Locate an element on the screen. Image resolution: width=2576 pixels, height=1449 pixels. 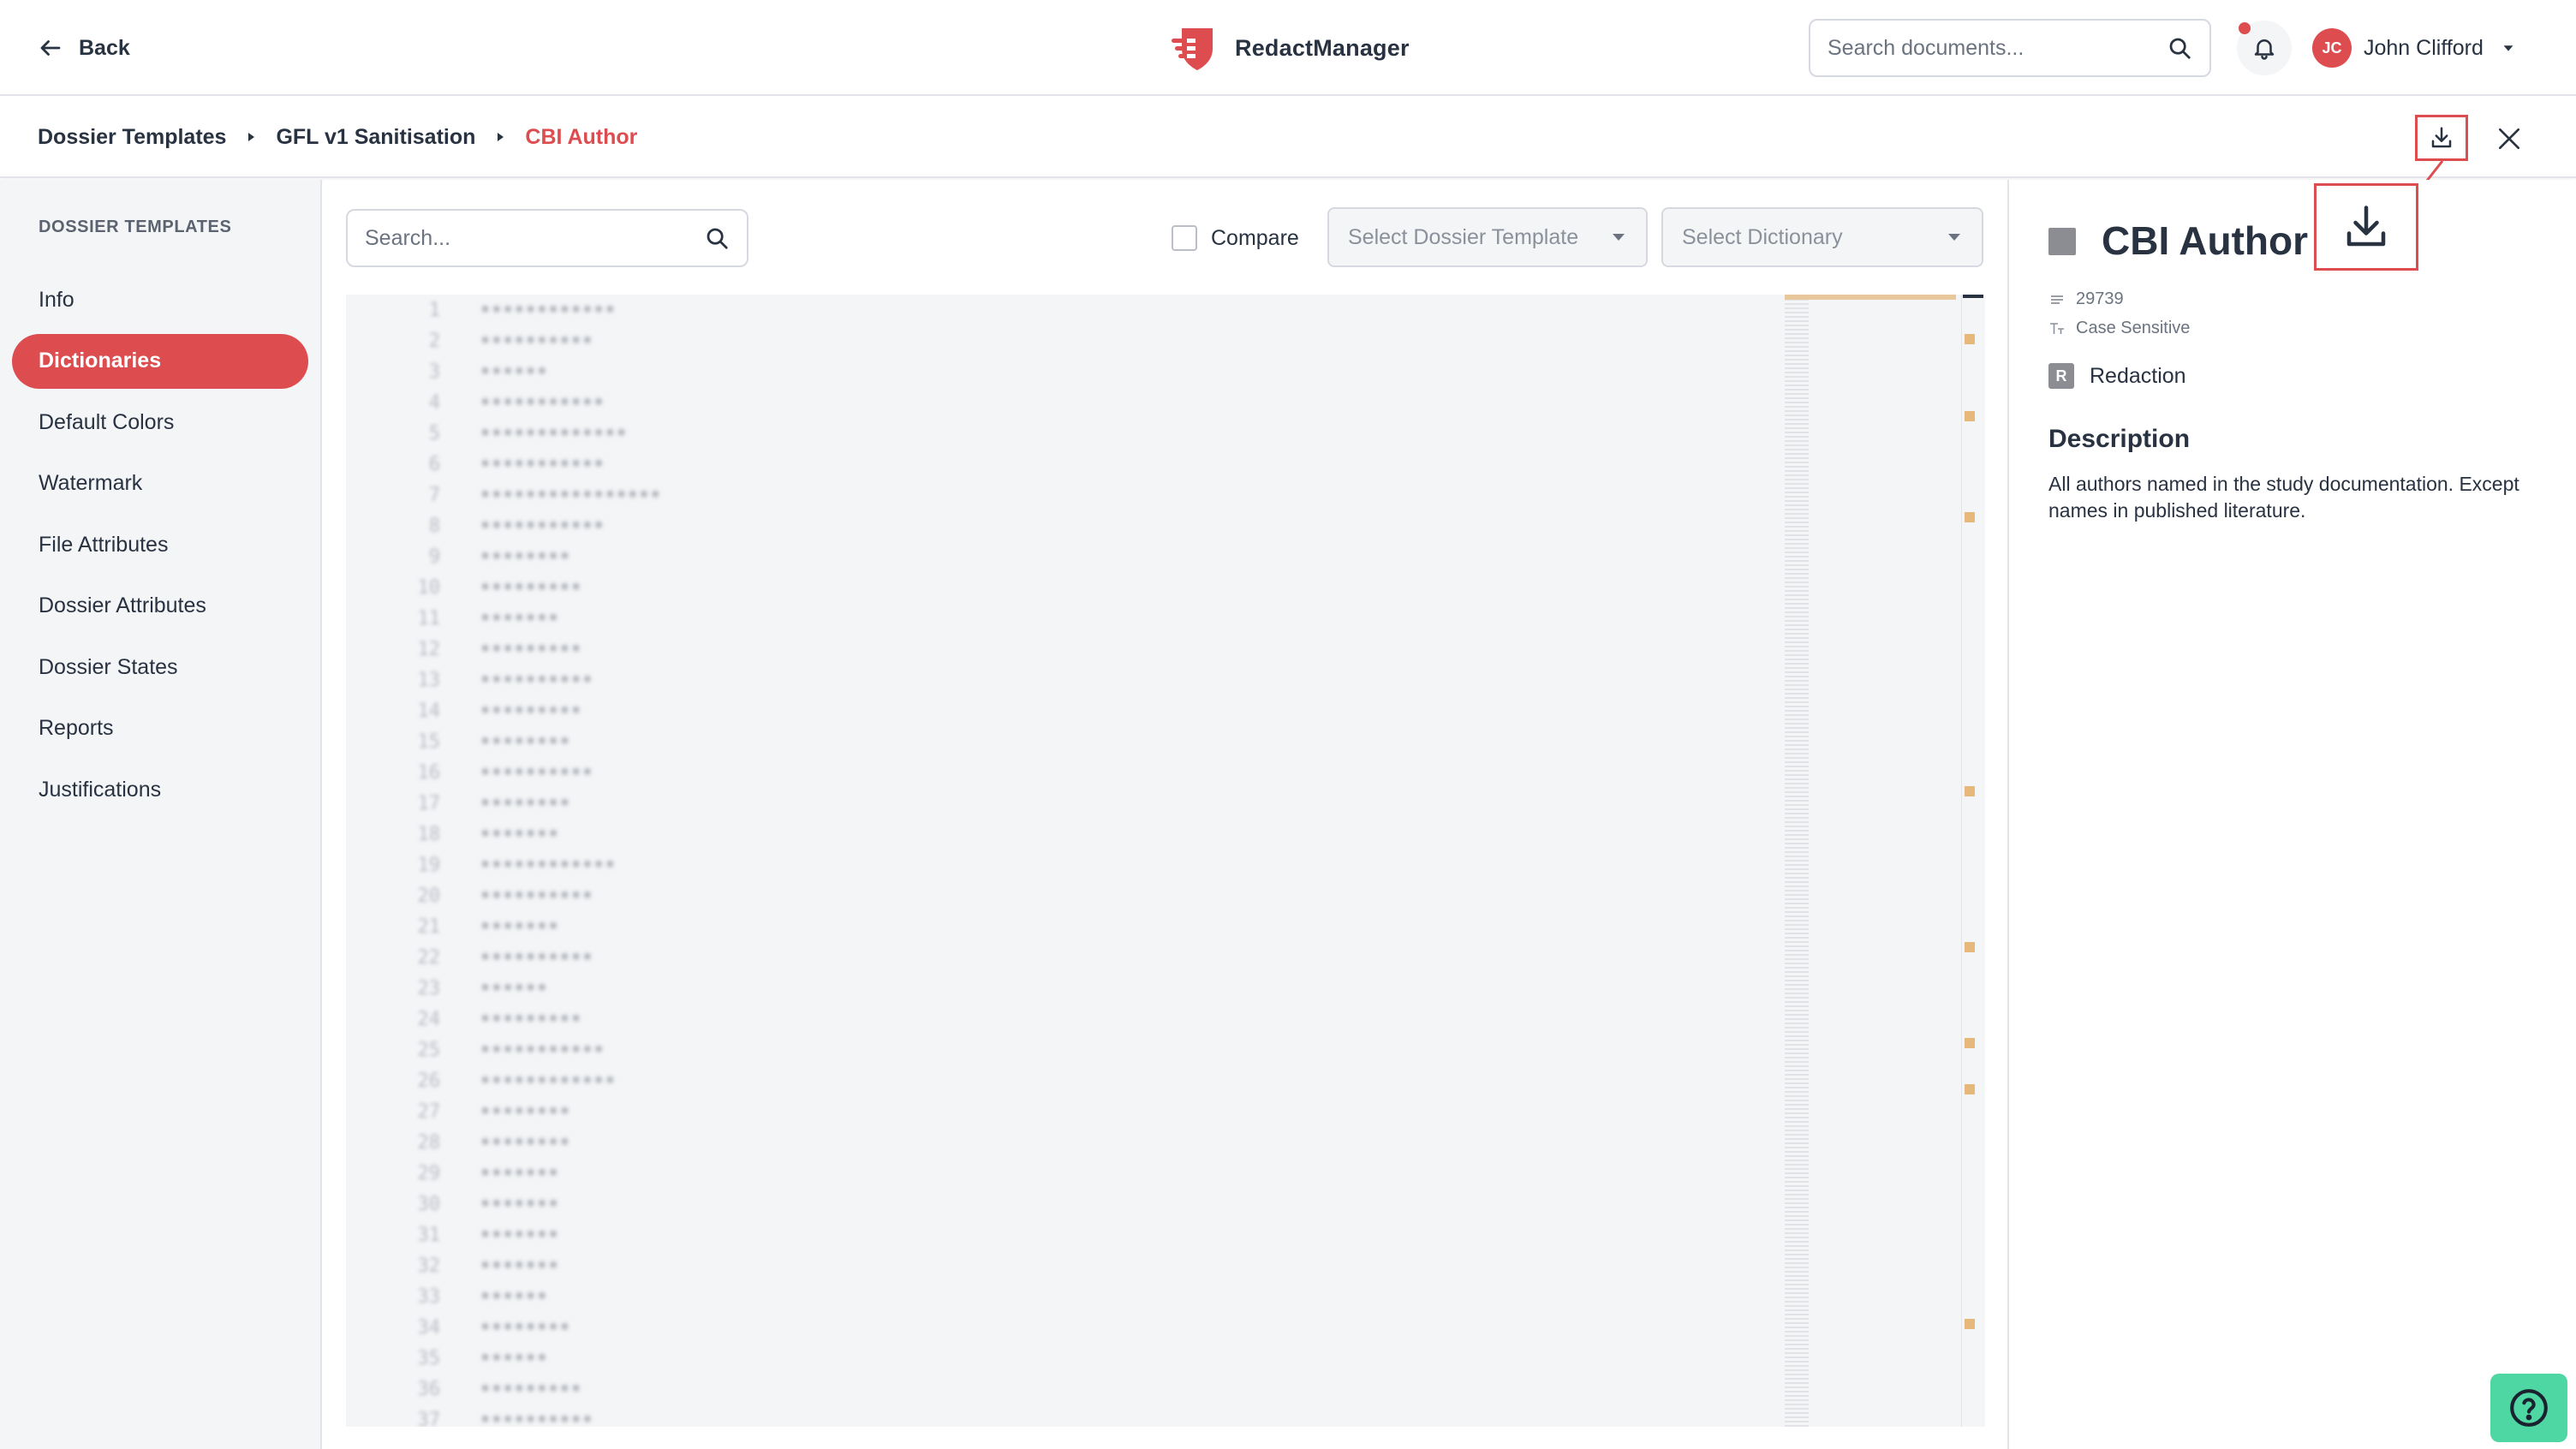
sidebar-item-file-attributes: File Attributes is located at coordinates (160, 544).